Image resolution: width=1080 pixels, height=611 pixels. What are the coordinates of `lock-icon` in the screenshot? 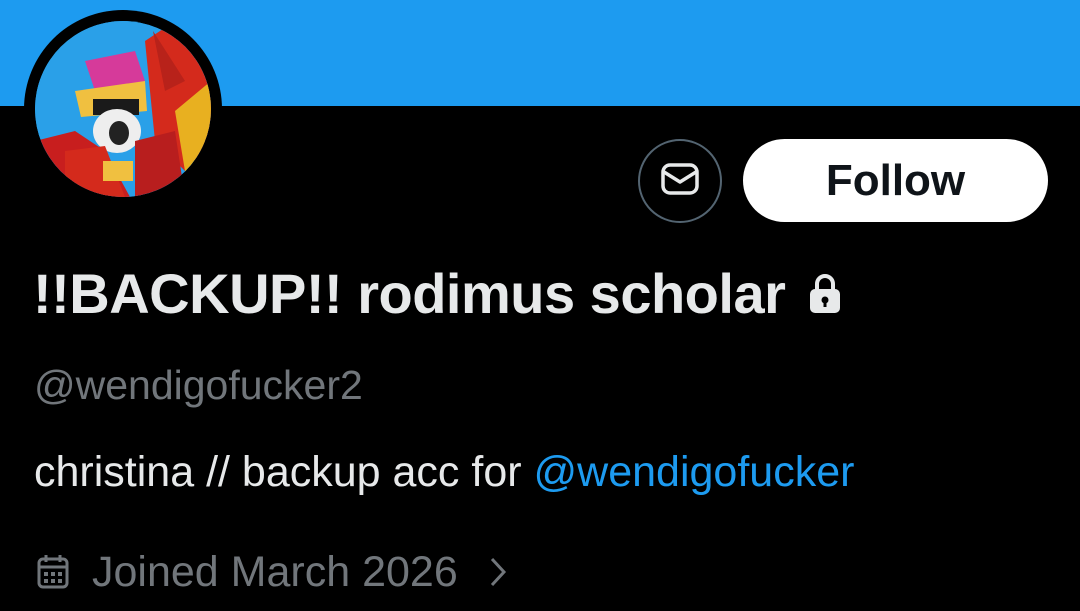 It's located at (825, 293).